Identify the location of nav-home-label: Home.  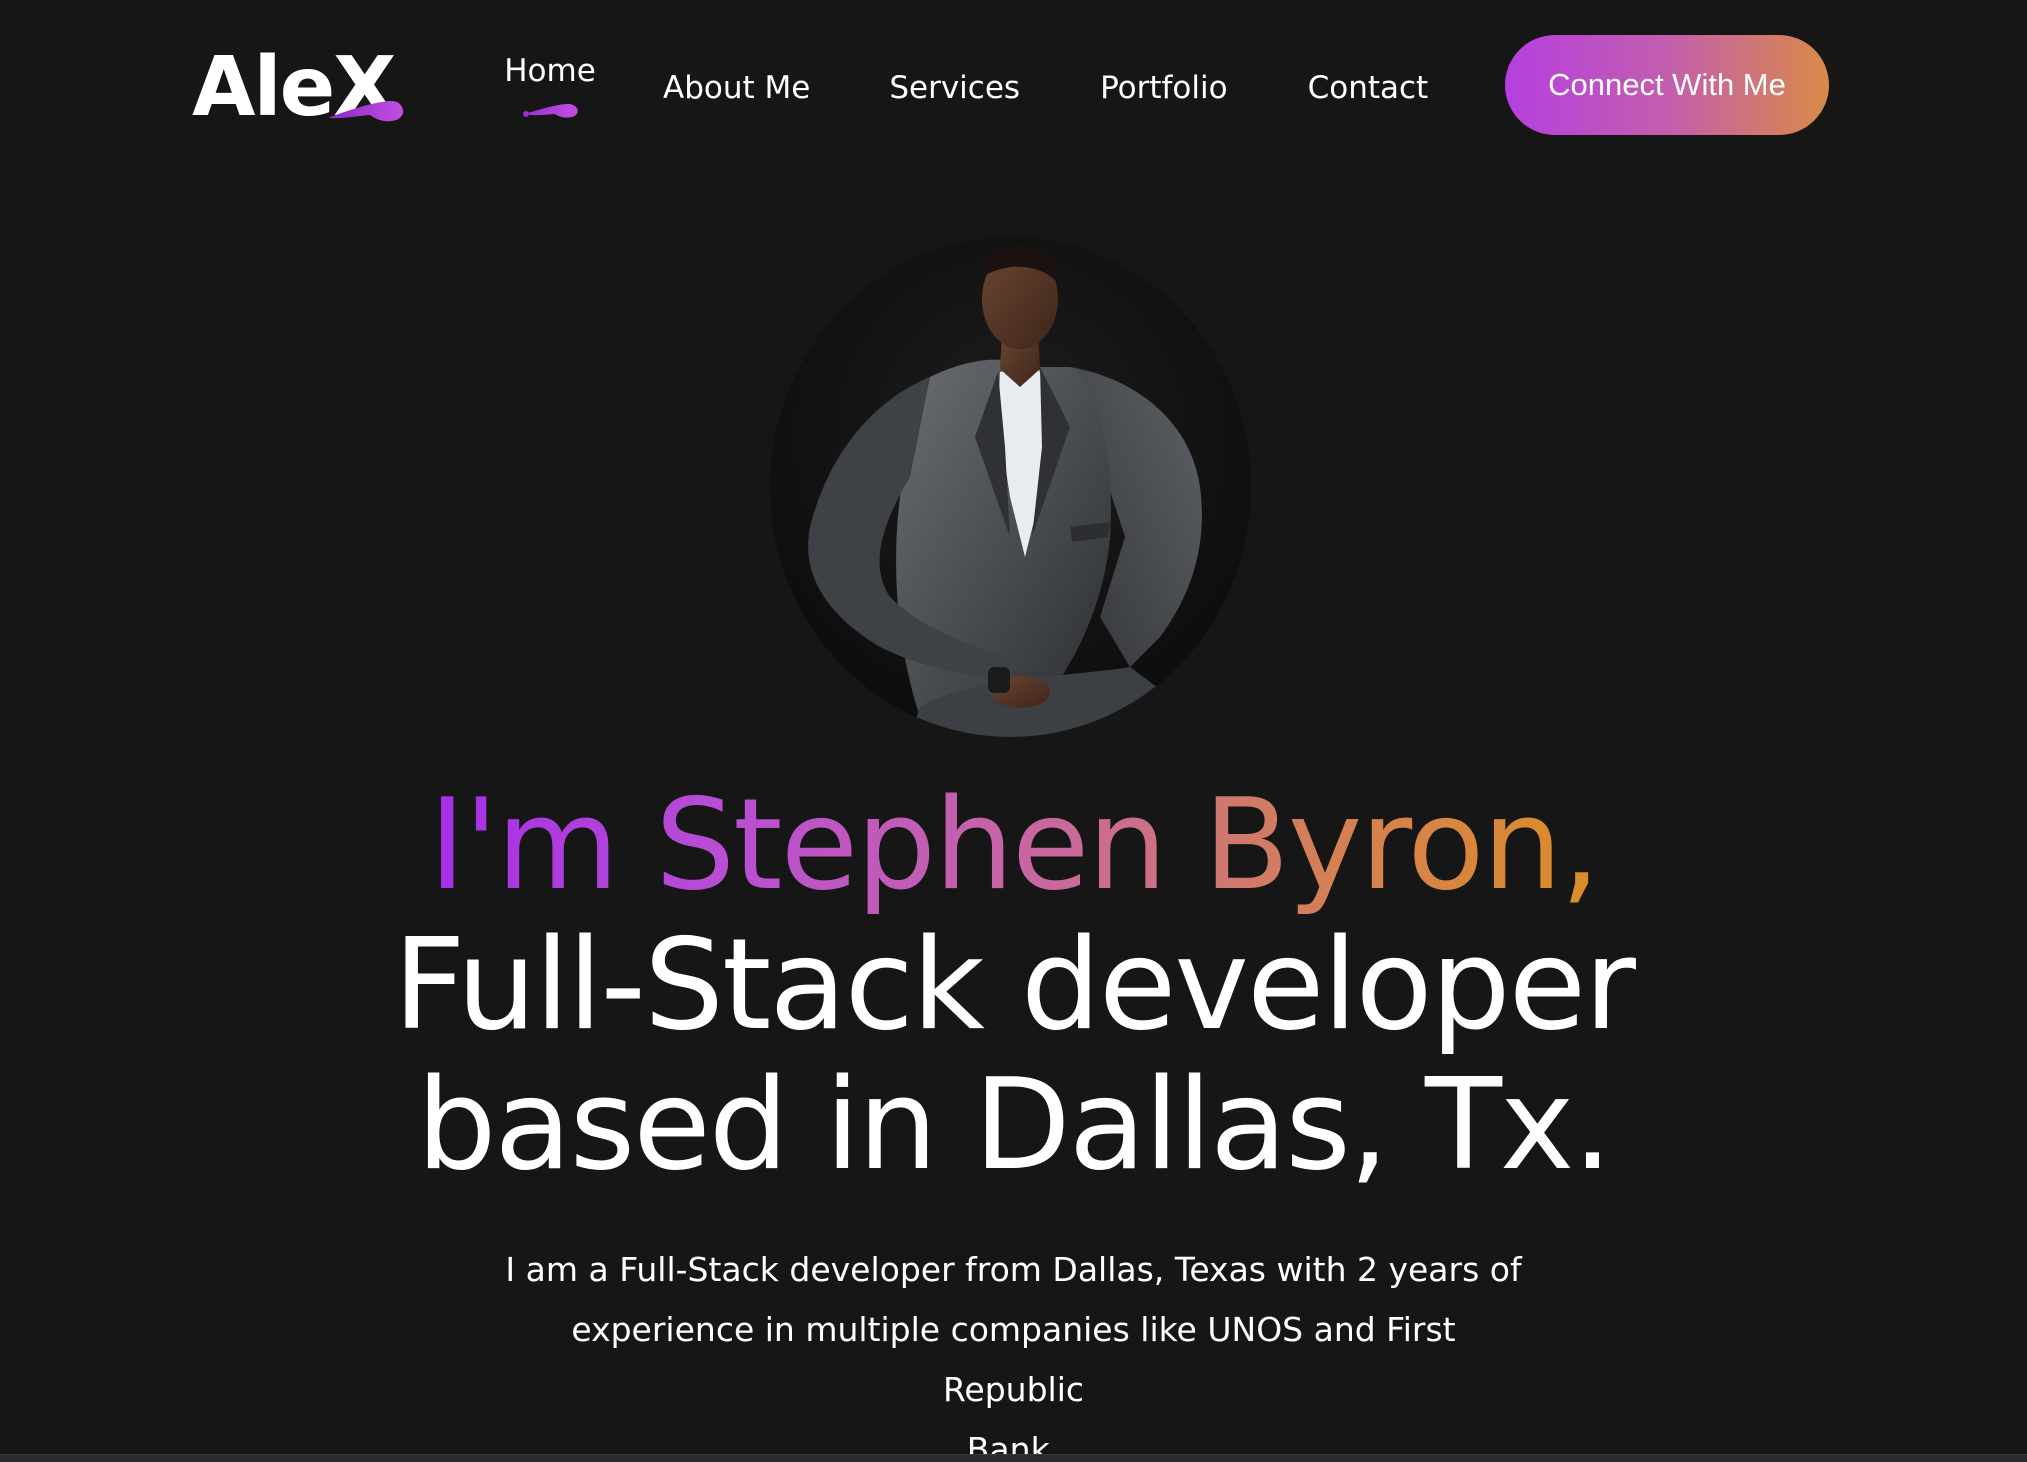
(550, 70).